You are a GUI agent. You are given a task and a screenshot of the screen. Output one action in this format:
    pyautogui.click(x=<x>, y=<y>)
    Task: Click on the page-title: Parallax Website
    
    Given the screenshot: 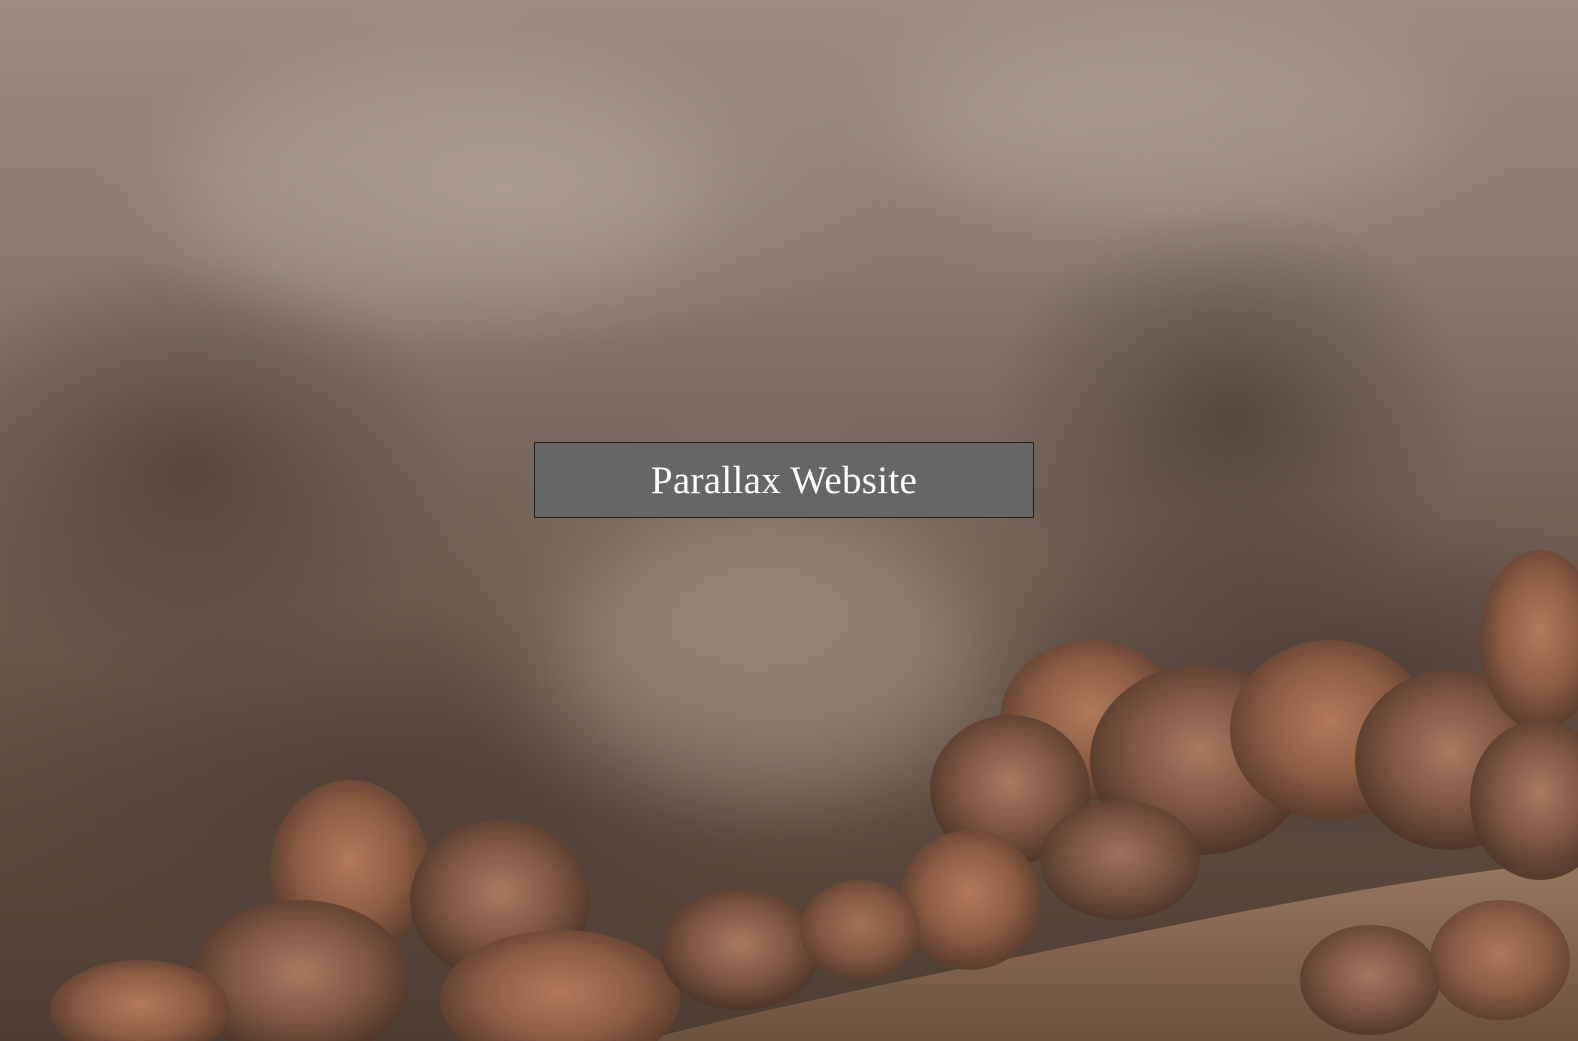 What is the action you would take?
    pyautogui.click(x=784, y=480)
    